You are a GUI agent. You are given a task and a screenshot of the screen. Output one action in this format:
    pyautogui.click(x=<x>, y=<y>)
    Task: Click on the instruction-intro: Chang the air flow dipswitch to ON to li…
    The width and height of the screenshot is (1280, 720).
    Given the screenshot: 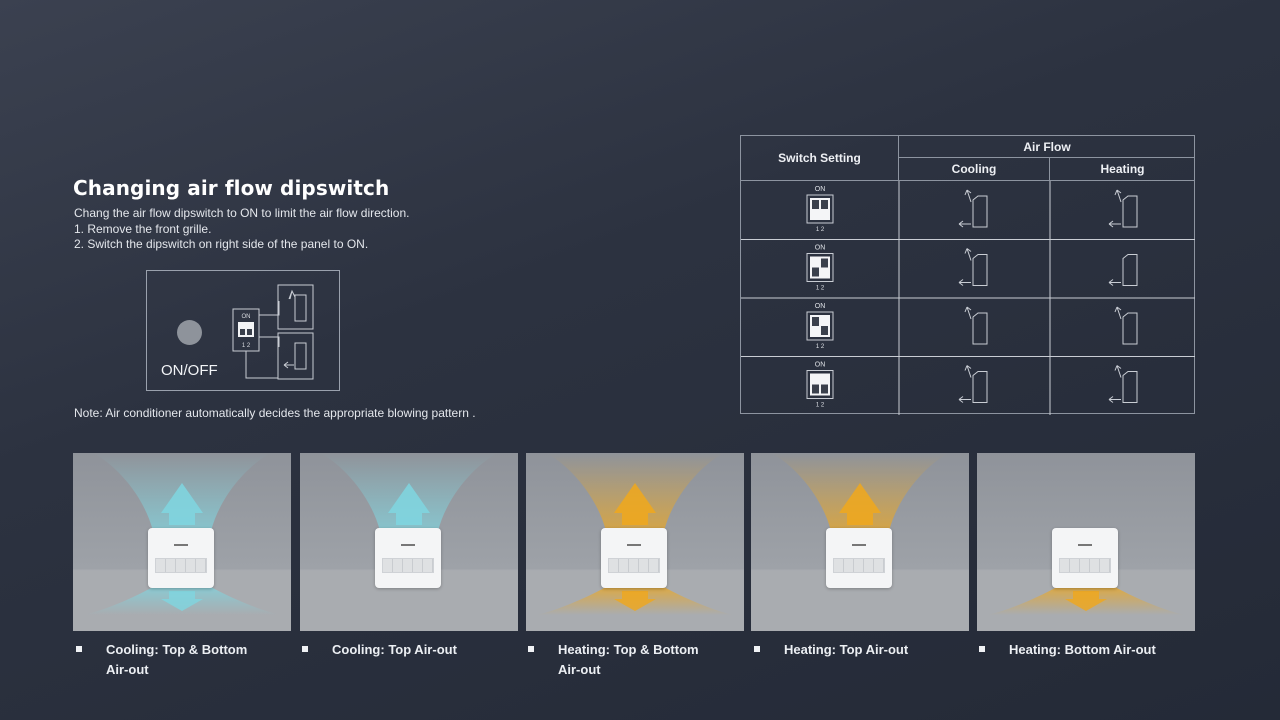 What is the action you would take?
    pyautogui.click(x=242, y=213)
    